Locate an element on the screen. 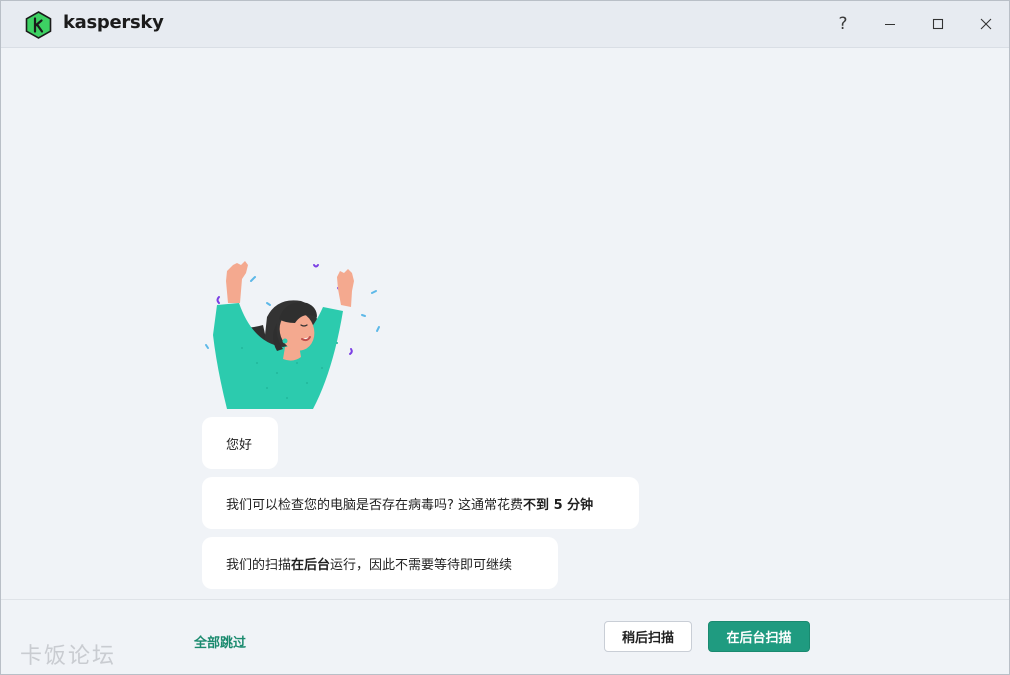  close-icon is located at coordinates (986, 24).